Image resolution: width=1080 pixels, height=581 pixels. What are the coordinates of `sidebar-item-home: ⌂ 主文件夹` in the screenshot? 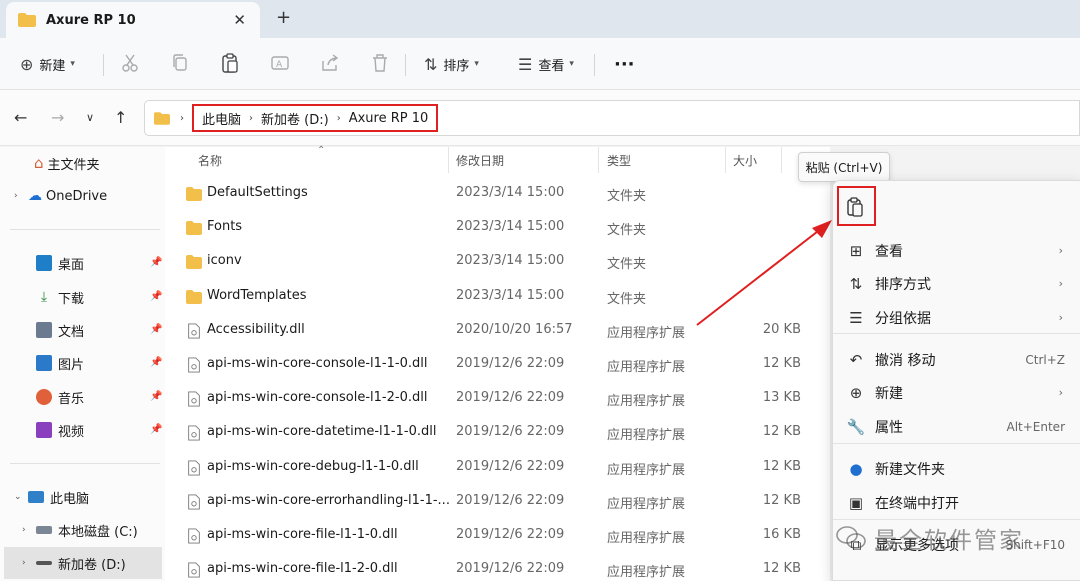 It's located at (60, 163).